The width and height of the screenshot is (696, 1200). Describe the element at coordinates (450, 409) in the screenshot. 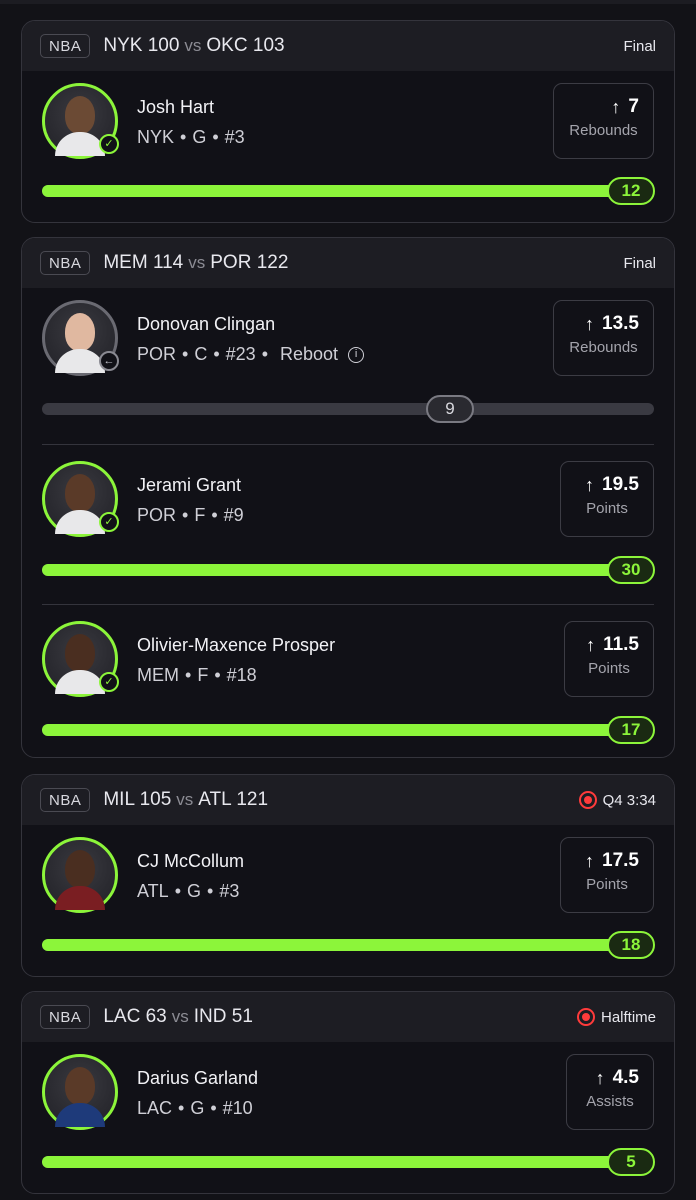

I see `actual-value-pill: 9` at that location.